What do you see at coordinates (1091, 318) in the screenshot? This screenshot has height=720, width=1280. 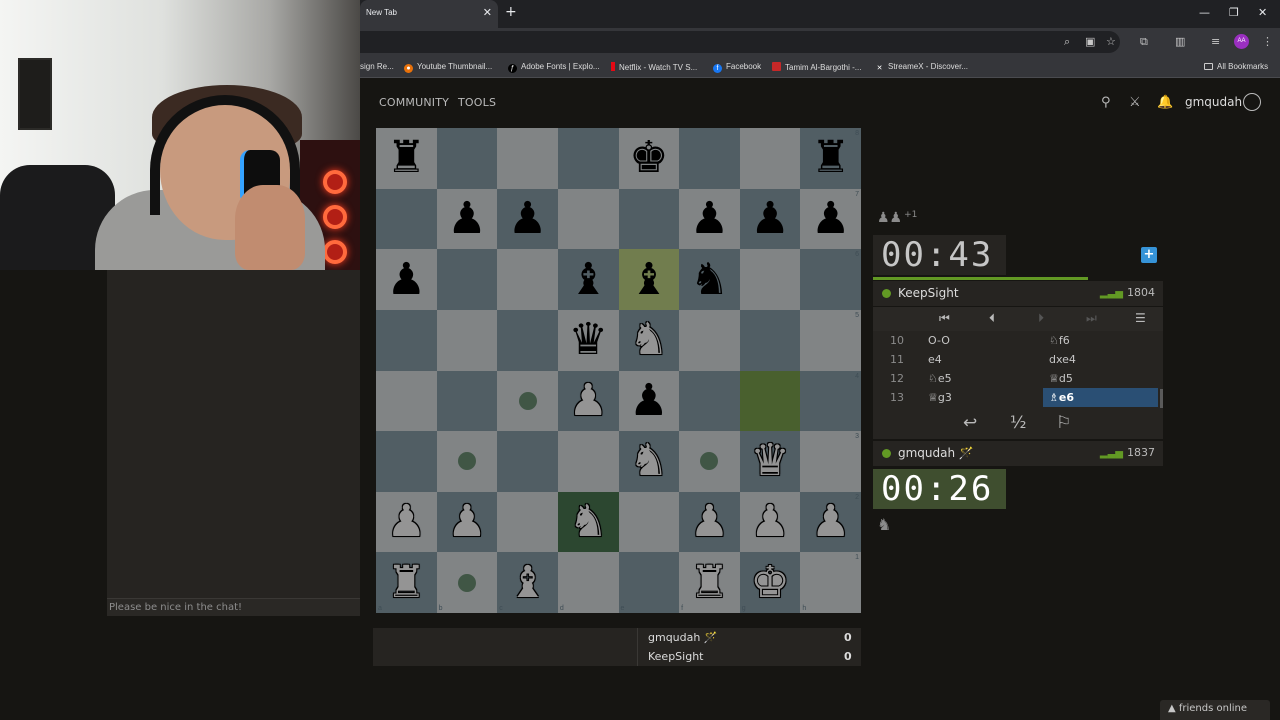 I see `last-move-icon: ⏭` at bounding box center [1091, 318].